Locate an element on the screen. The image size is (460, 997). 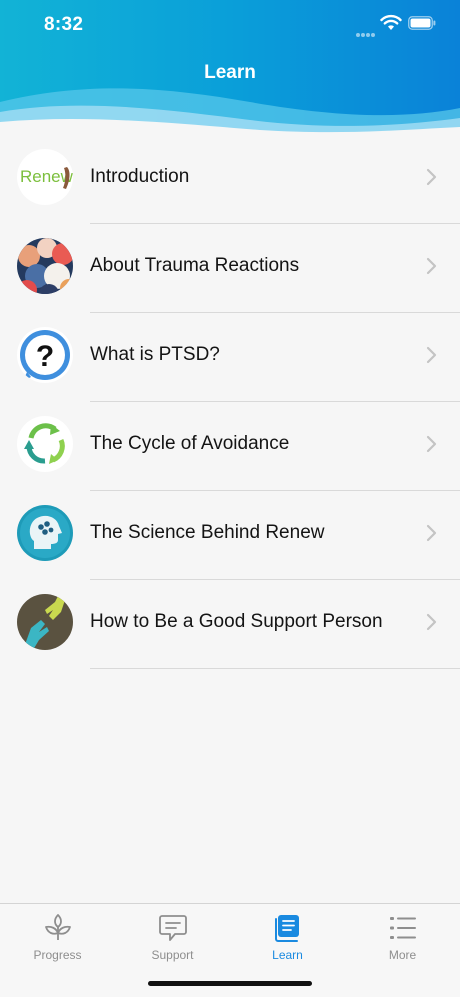
tab-learn: Learn is located at coordinates (287, 940).